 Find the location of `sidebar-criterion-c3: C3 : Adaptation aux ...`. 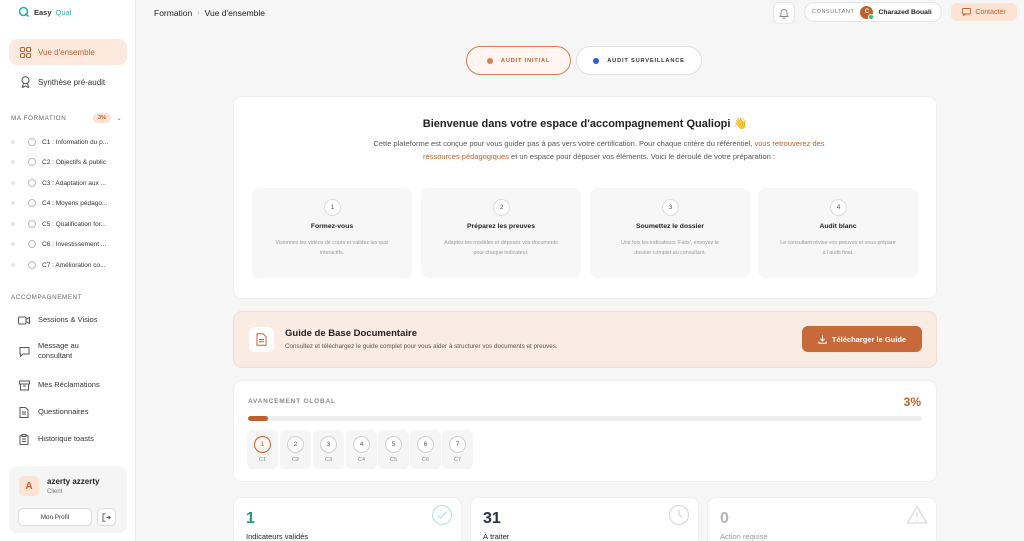

sidebar-criterion-c3: C3 : Adaptation aux ... is located at coordinates (58, 183).